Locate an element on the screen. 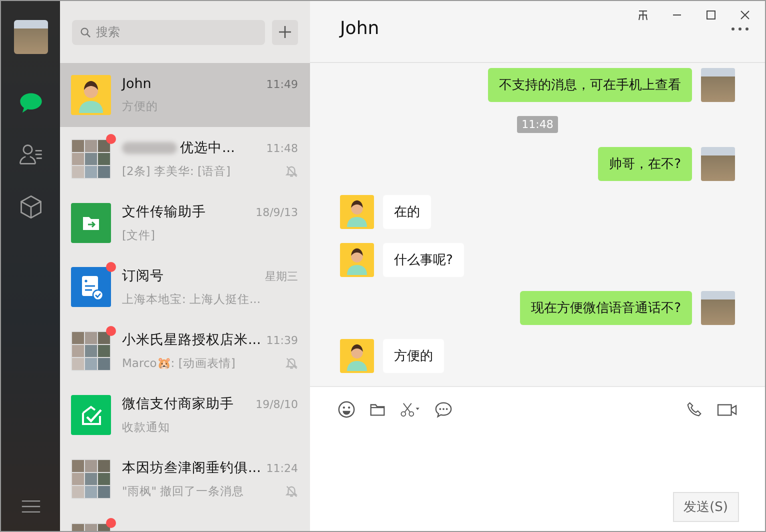 The width and height of the screenshot is (766, 532). chat-name: 文件传输助手 is located at coordinates (164, 212).